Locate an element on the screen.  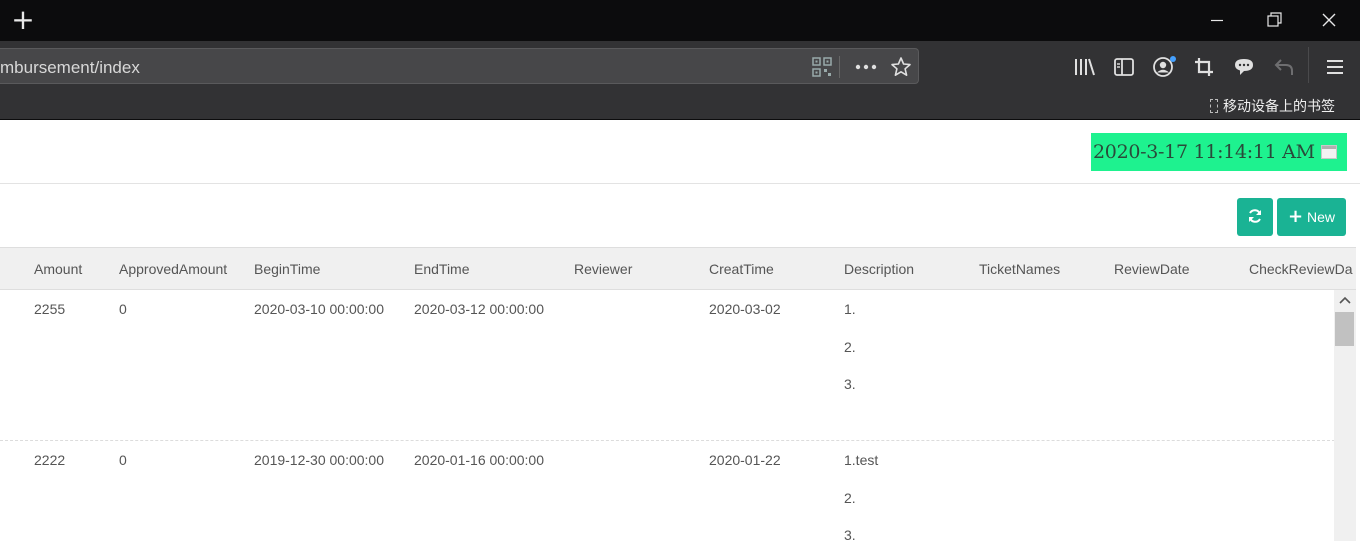
calendar-icon is located at coordinates (1328, 152).